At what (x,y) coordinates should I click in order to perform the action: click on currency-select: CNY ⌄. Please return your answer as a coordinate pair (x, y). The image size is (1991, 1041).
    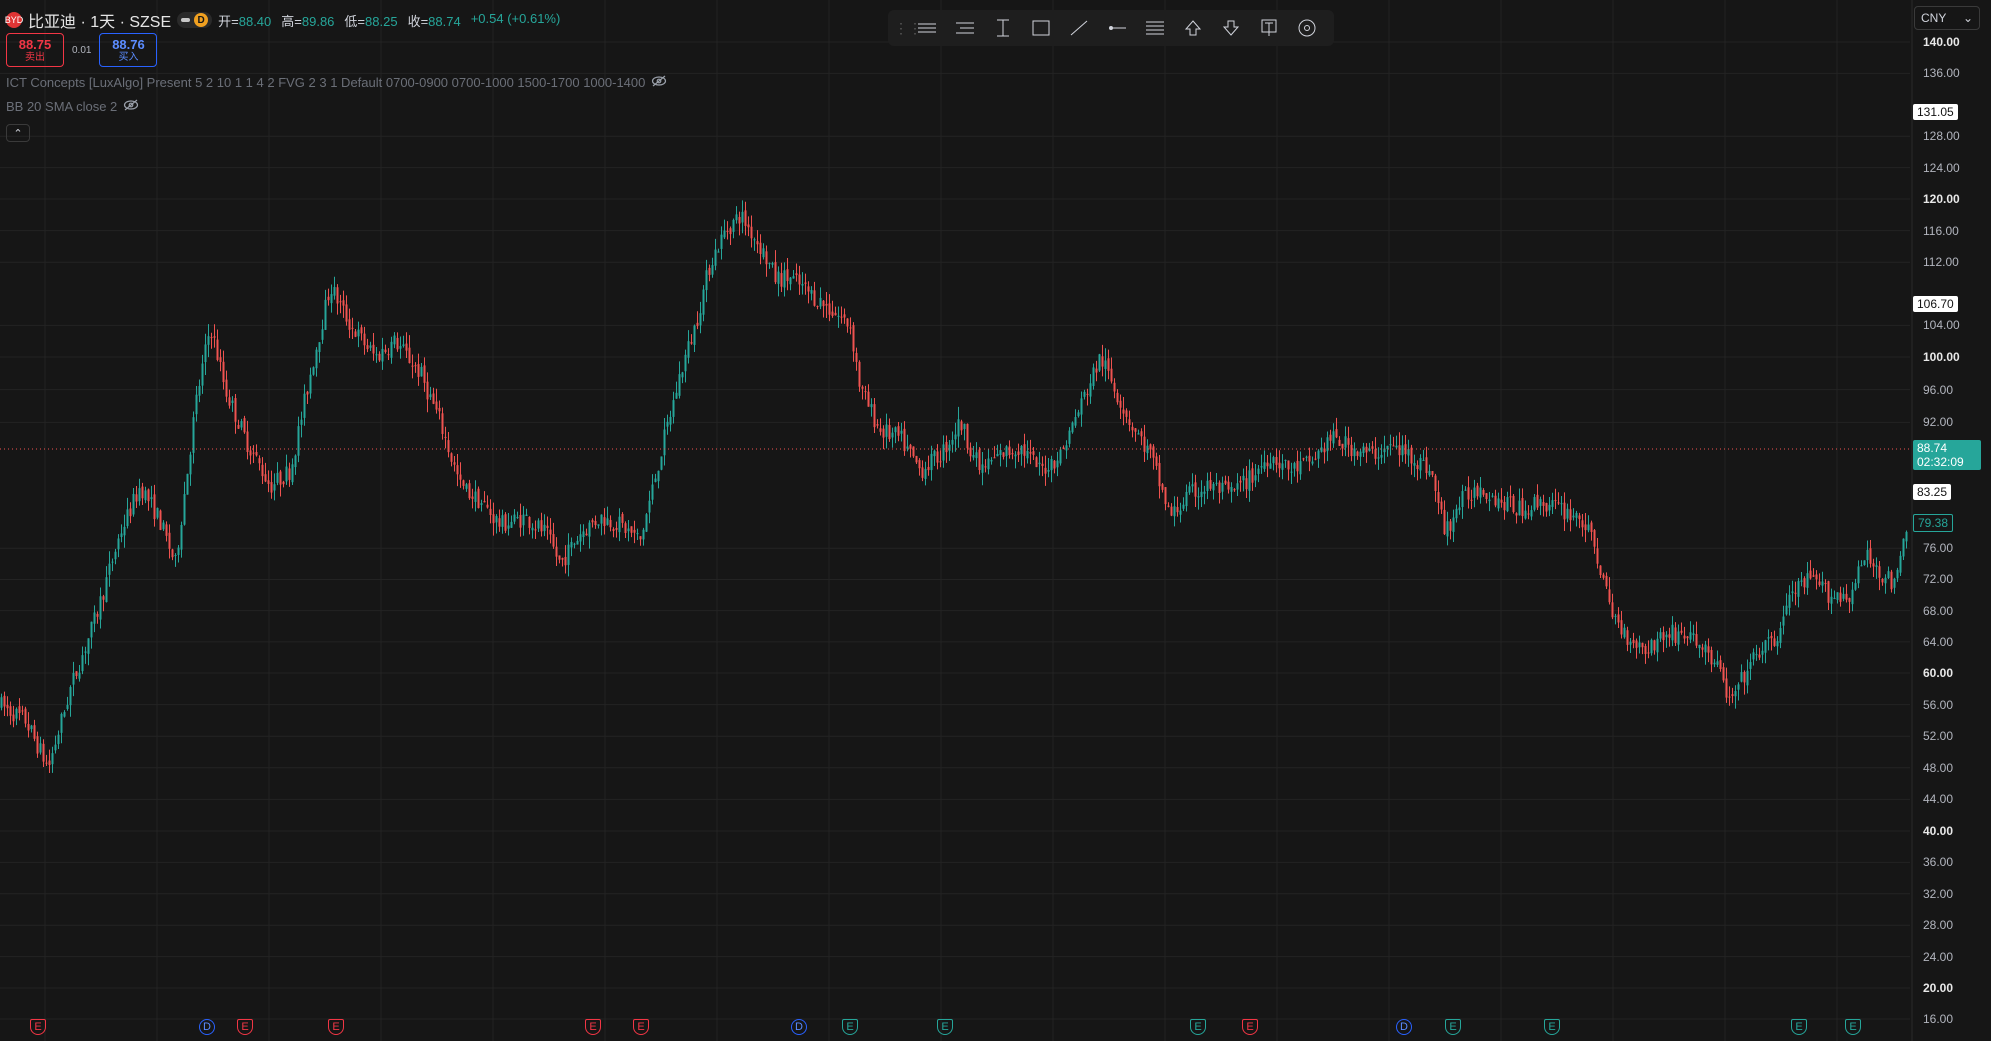
    Looking at the image, I should click on (1947, 18).